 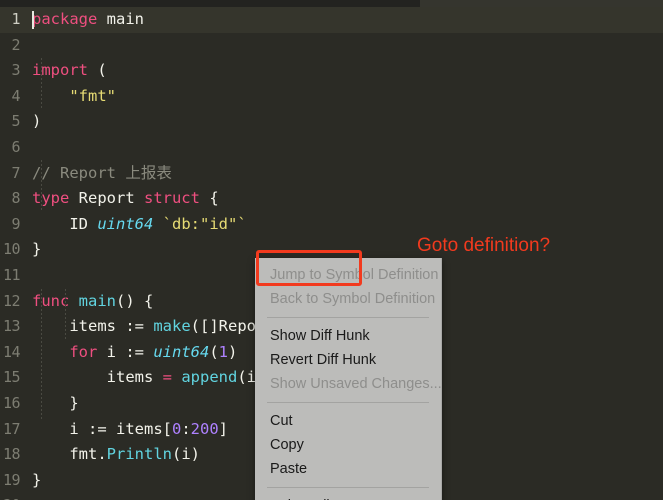 What do you see at coordinates (331, 20) in the screenshot?
I see `code-line: 1 package main` at bounding box center [331, 20].